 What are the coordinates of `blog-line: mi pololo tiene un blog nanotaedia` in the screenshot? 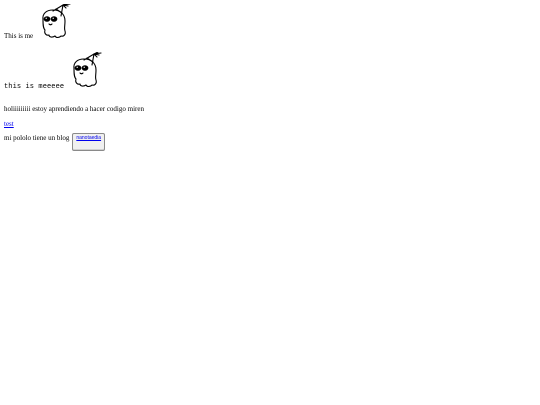 It's located at (55, 142).